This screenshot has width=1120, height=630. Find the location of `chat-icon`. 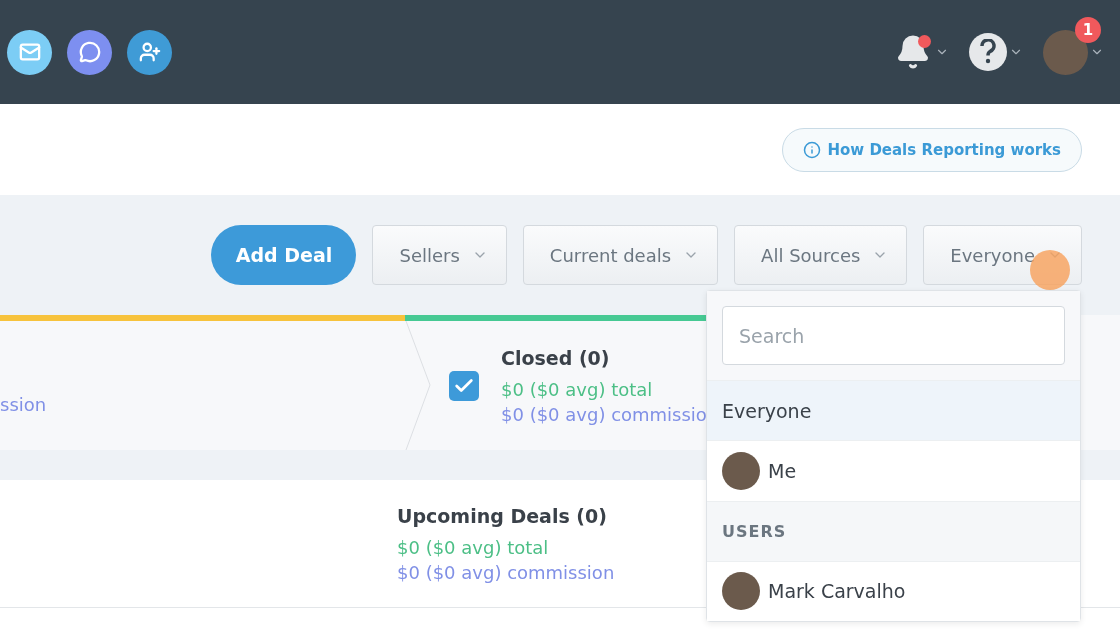

chat-icon is located at coordinates (89, 52).